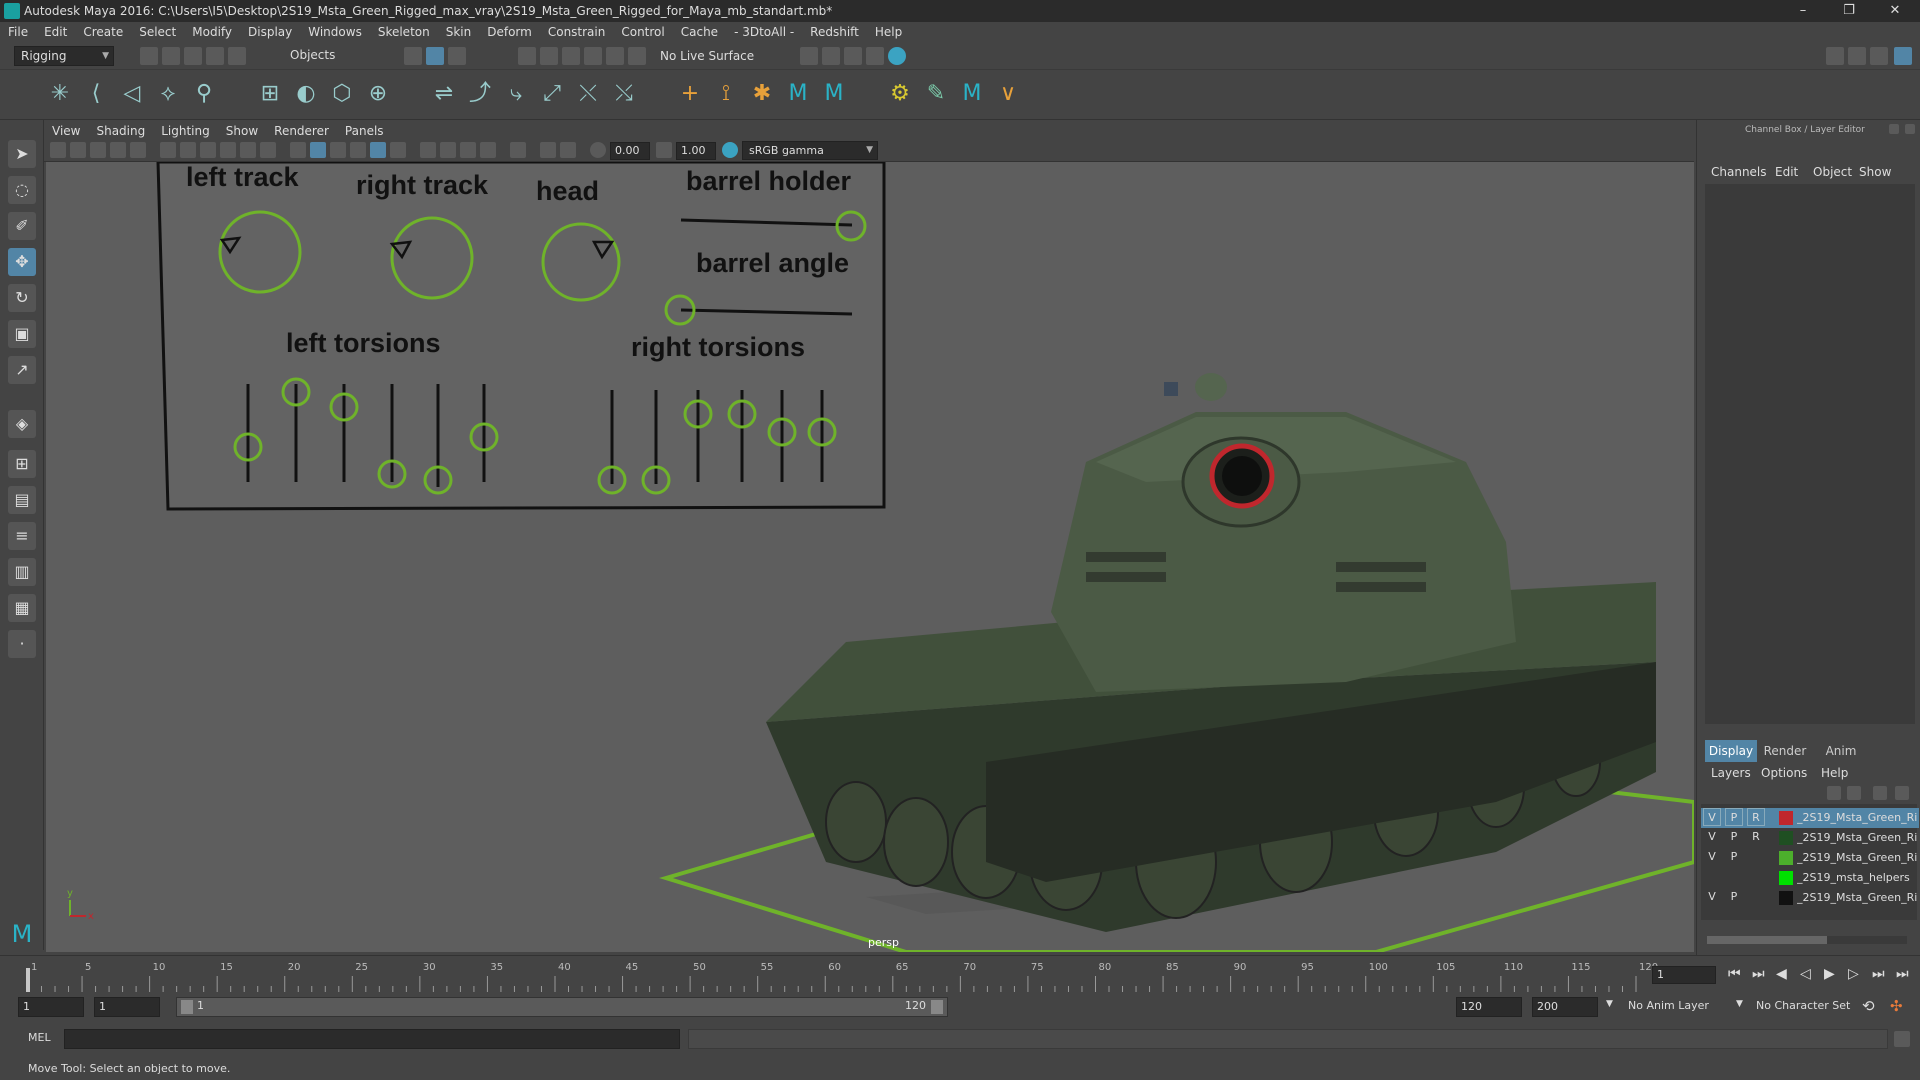 This screenshot has height=1080, width=1920. I want to click on panel-menu-lighting: Lighting, so click(185, 131).